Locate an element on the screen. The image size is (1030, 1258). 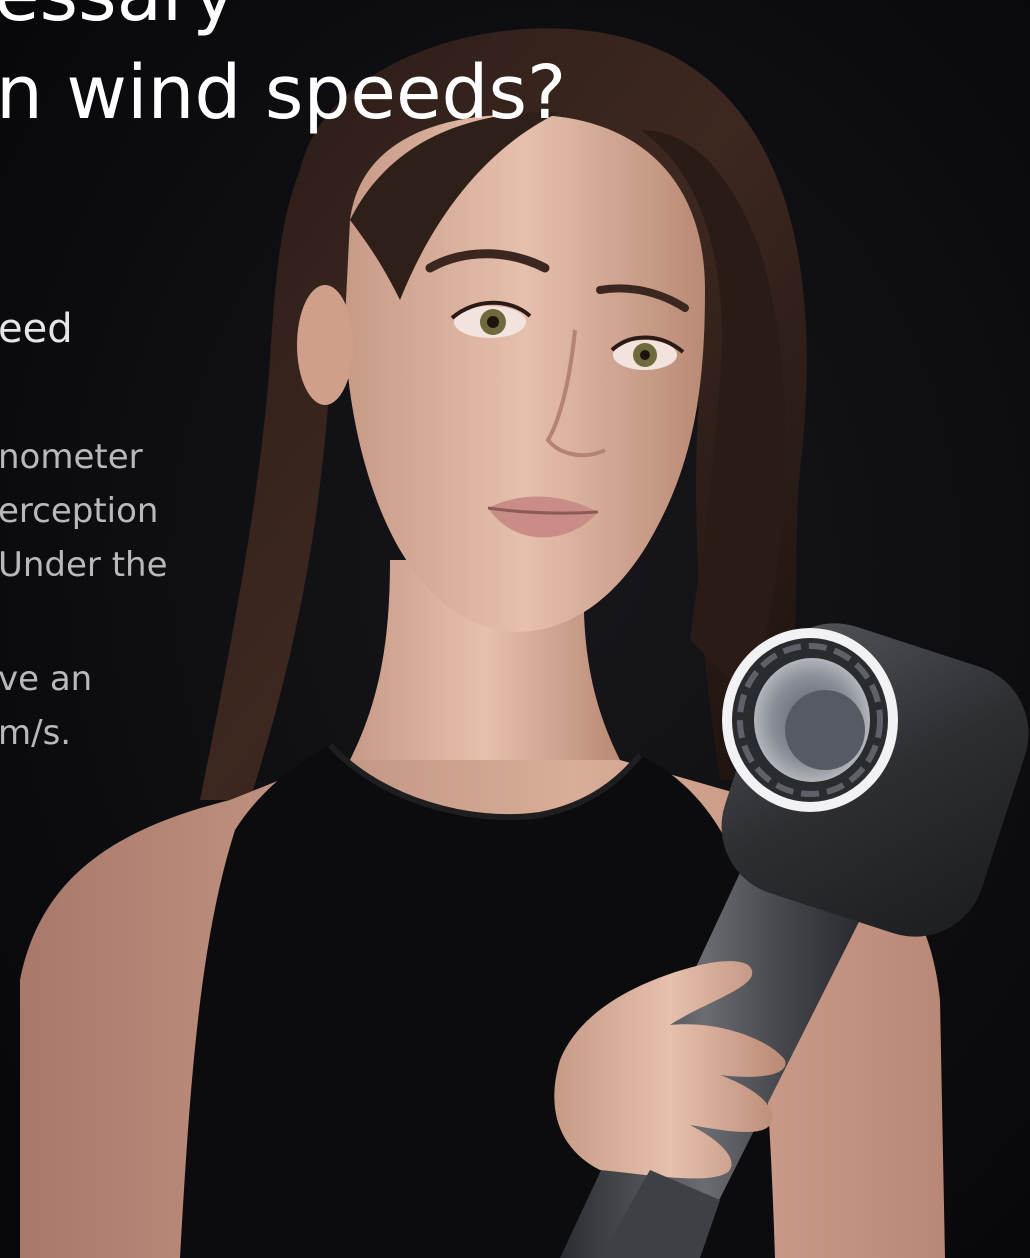
subheading: eed is located at coordinates (36, 329).